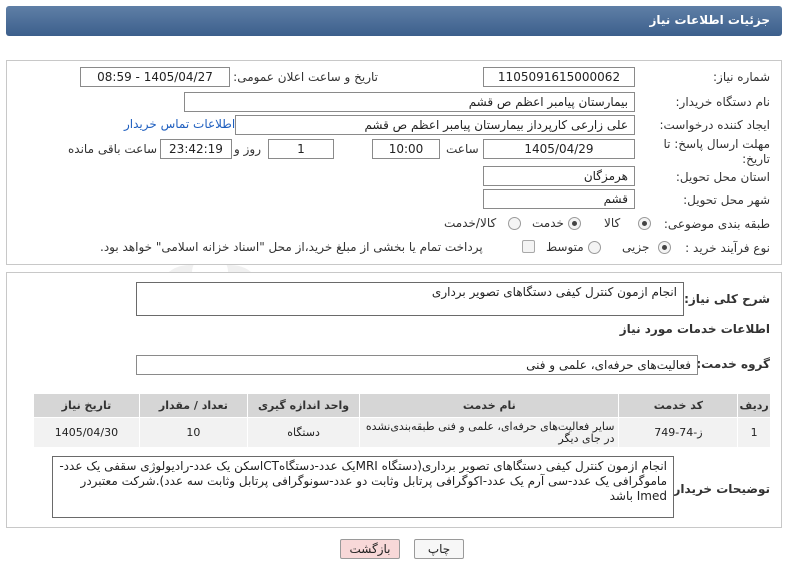 The width and height of the screenshot is (788, 574). Describe the element at coordinates (754, 432) in the screenshot. I see `cell-row-number: 1` at that location.